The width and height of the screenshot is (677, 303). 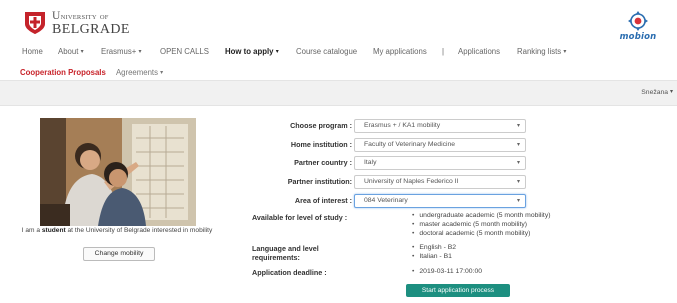 I want to click on subnav-agreements: Agreements ▾, so click(x=139, y=72).